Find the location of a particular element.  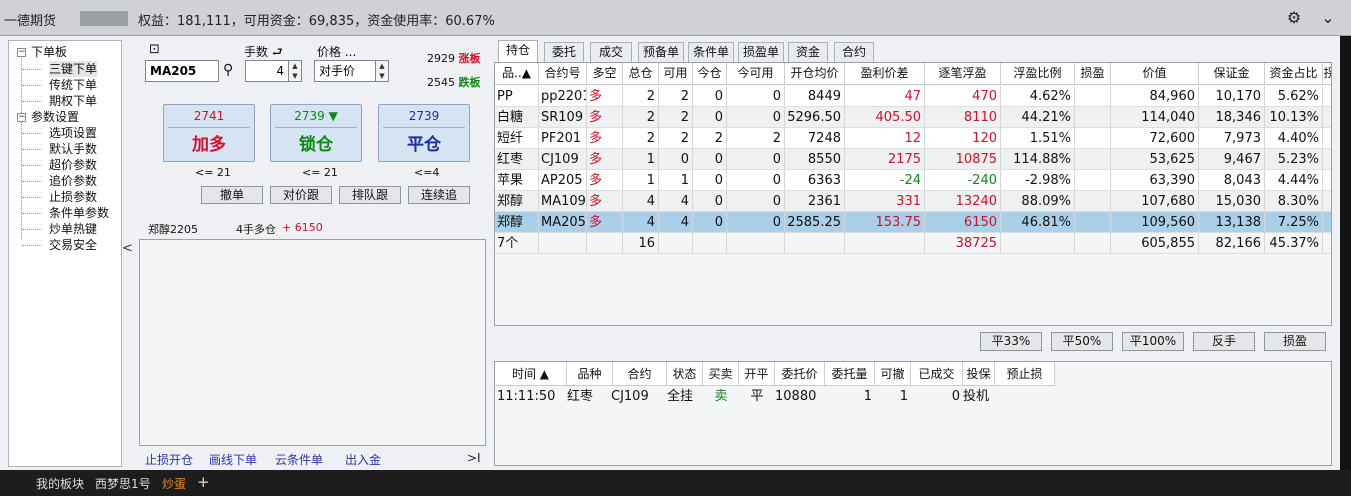

ohdr-hedge: 投保 is located at coordinates (979, 374).